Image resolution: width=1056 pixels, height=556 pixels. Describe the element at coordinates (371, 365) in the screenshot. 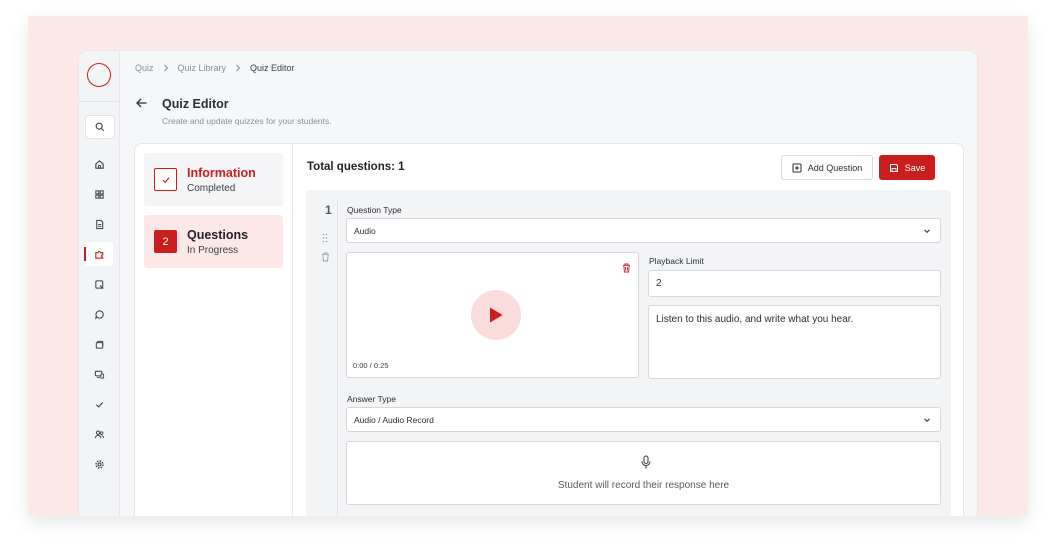

I see `audio-time: 0:00 / 0:25` at that location.